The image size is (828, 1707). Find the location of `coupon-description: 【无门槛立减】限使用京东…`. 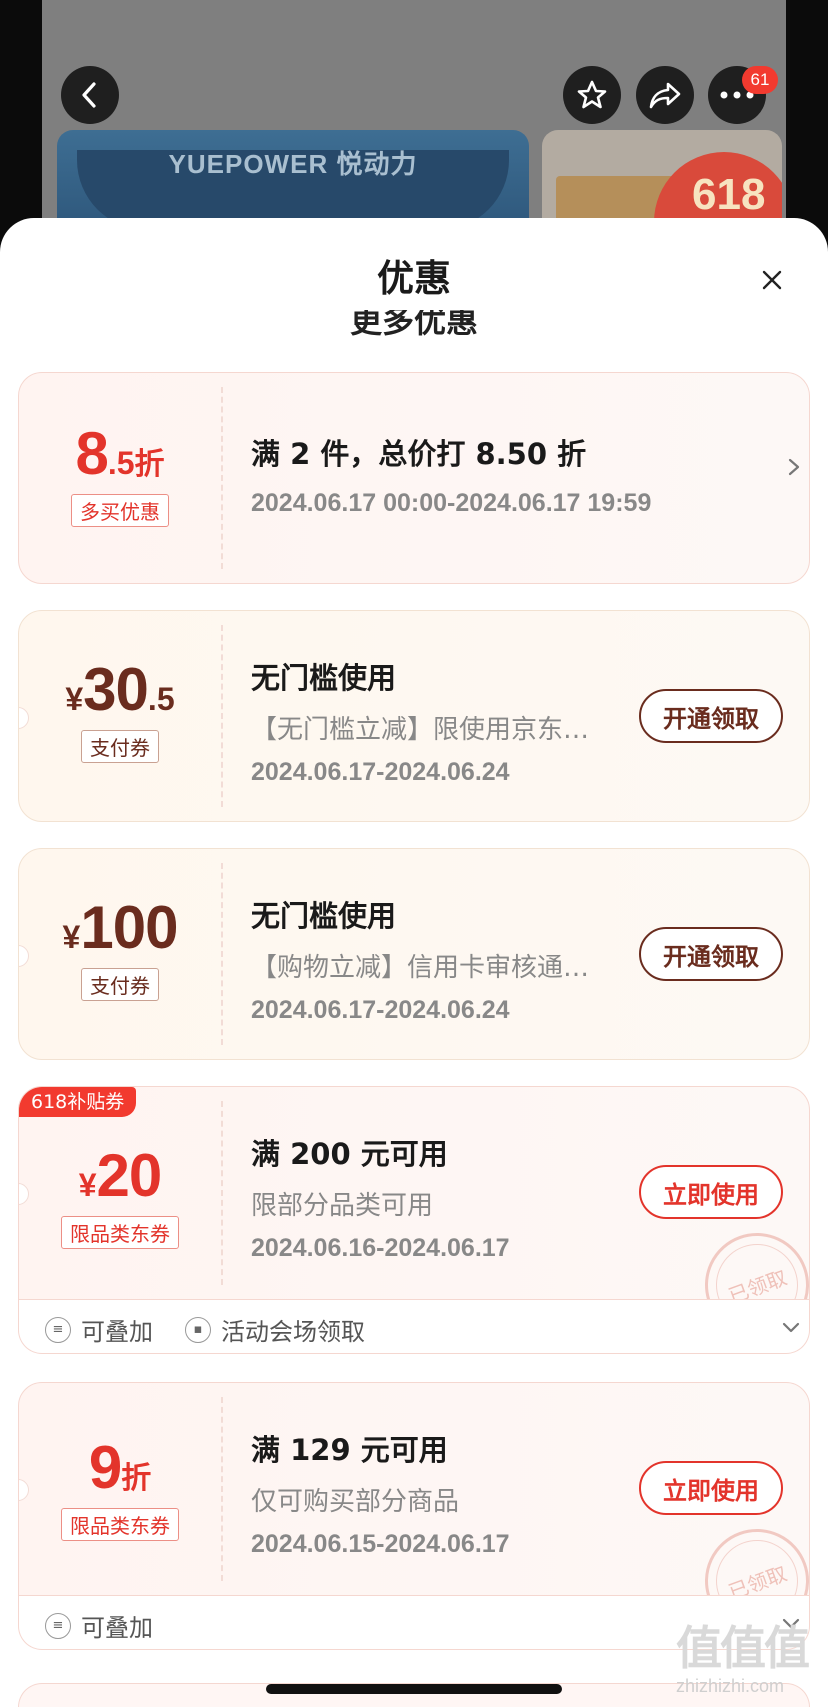

coupon-description: 【无门槛立减】限使用京东… is located at coordinates (420, 730).